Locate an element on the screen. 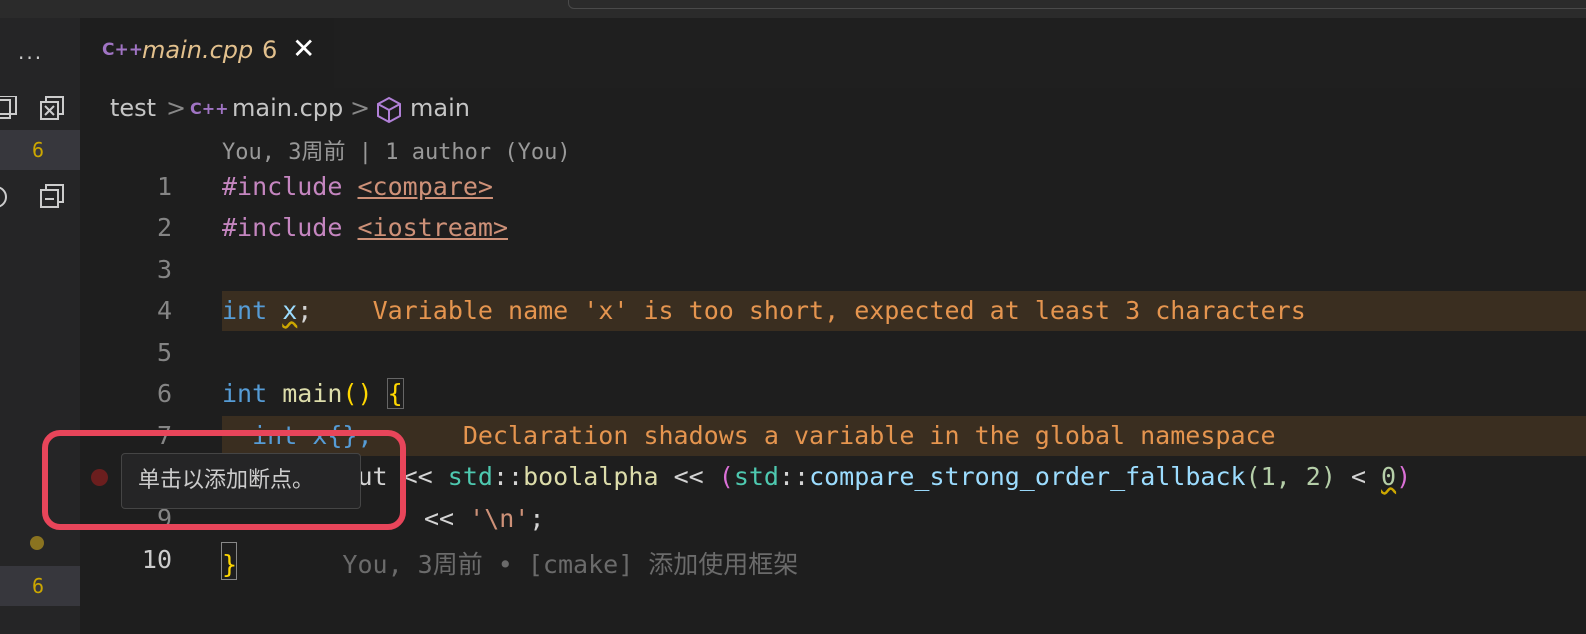  function-name: compare_strong_order_fallback is located at coordinates (1027, 476).